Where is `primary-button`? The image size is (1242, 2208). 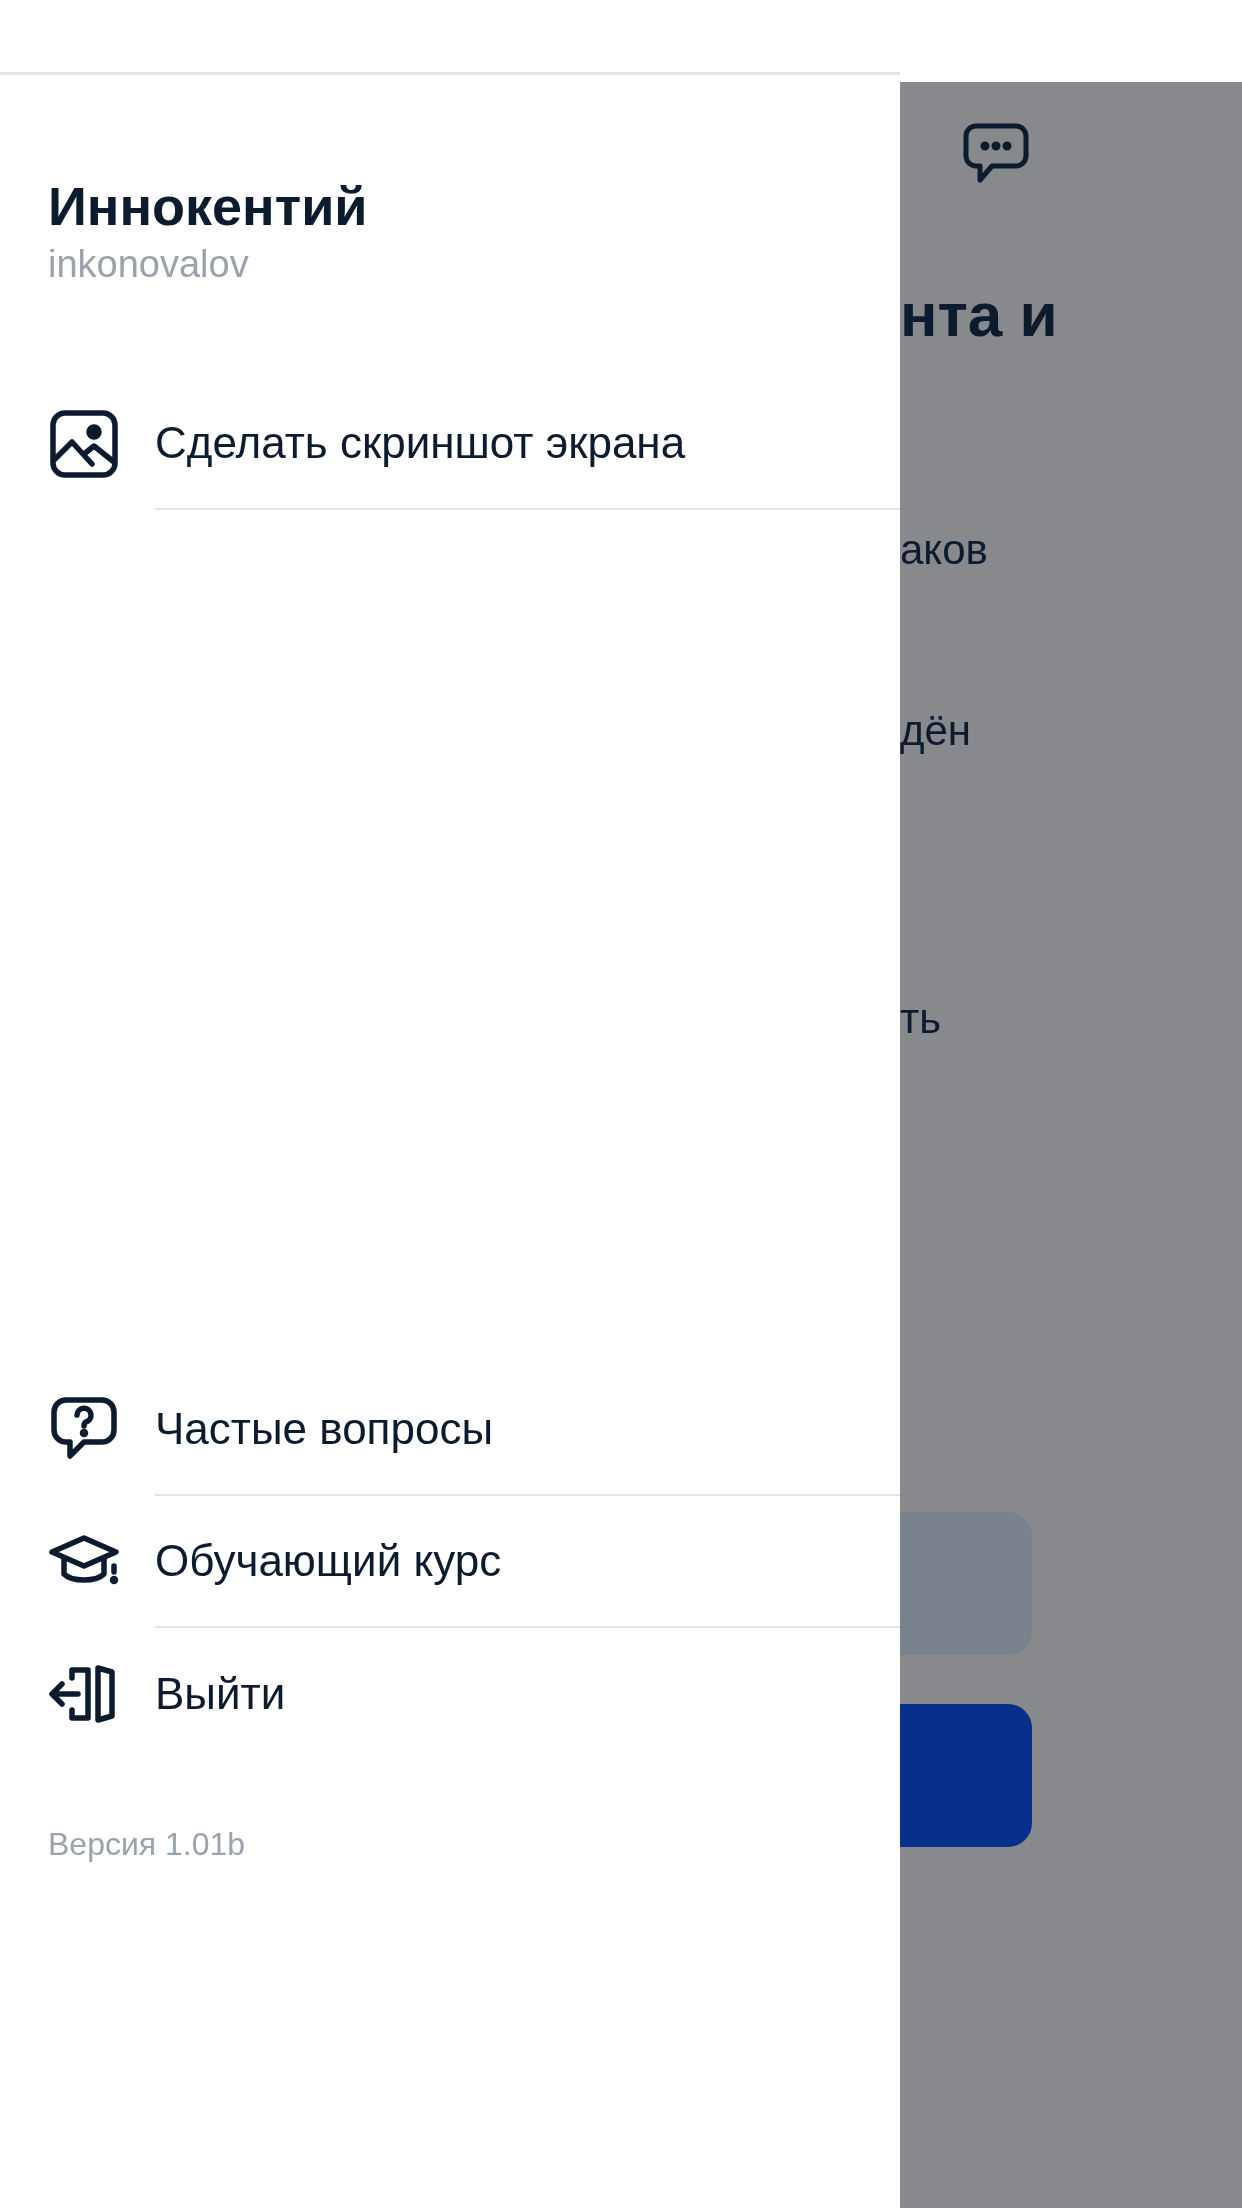 primary-button is located at coordinates (966, 1775).